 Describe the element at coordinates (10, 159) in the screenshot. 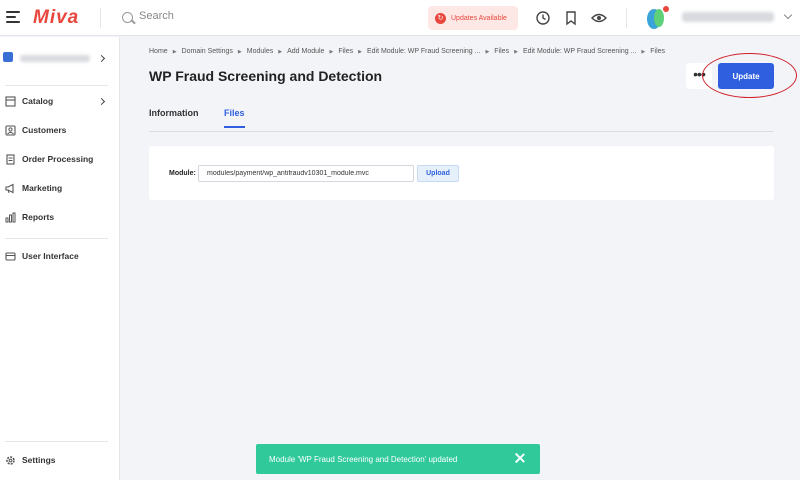

I see `order-processing-icon` at that location.